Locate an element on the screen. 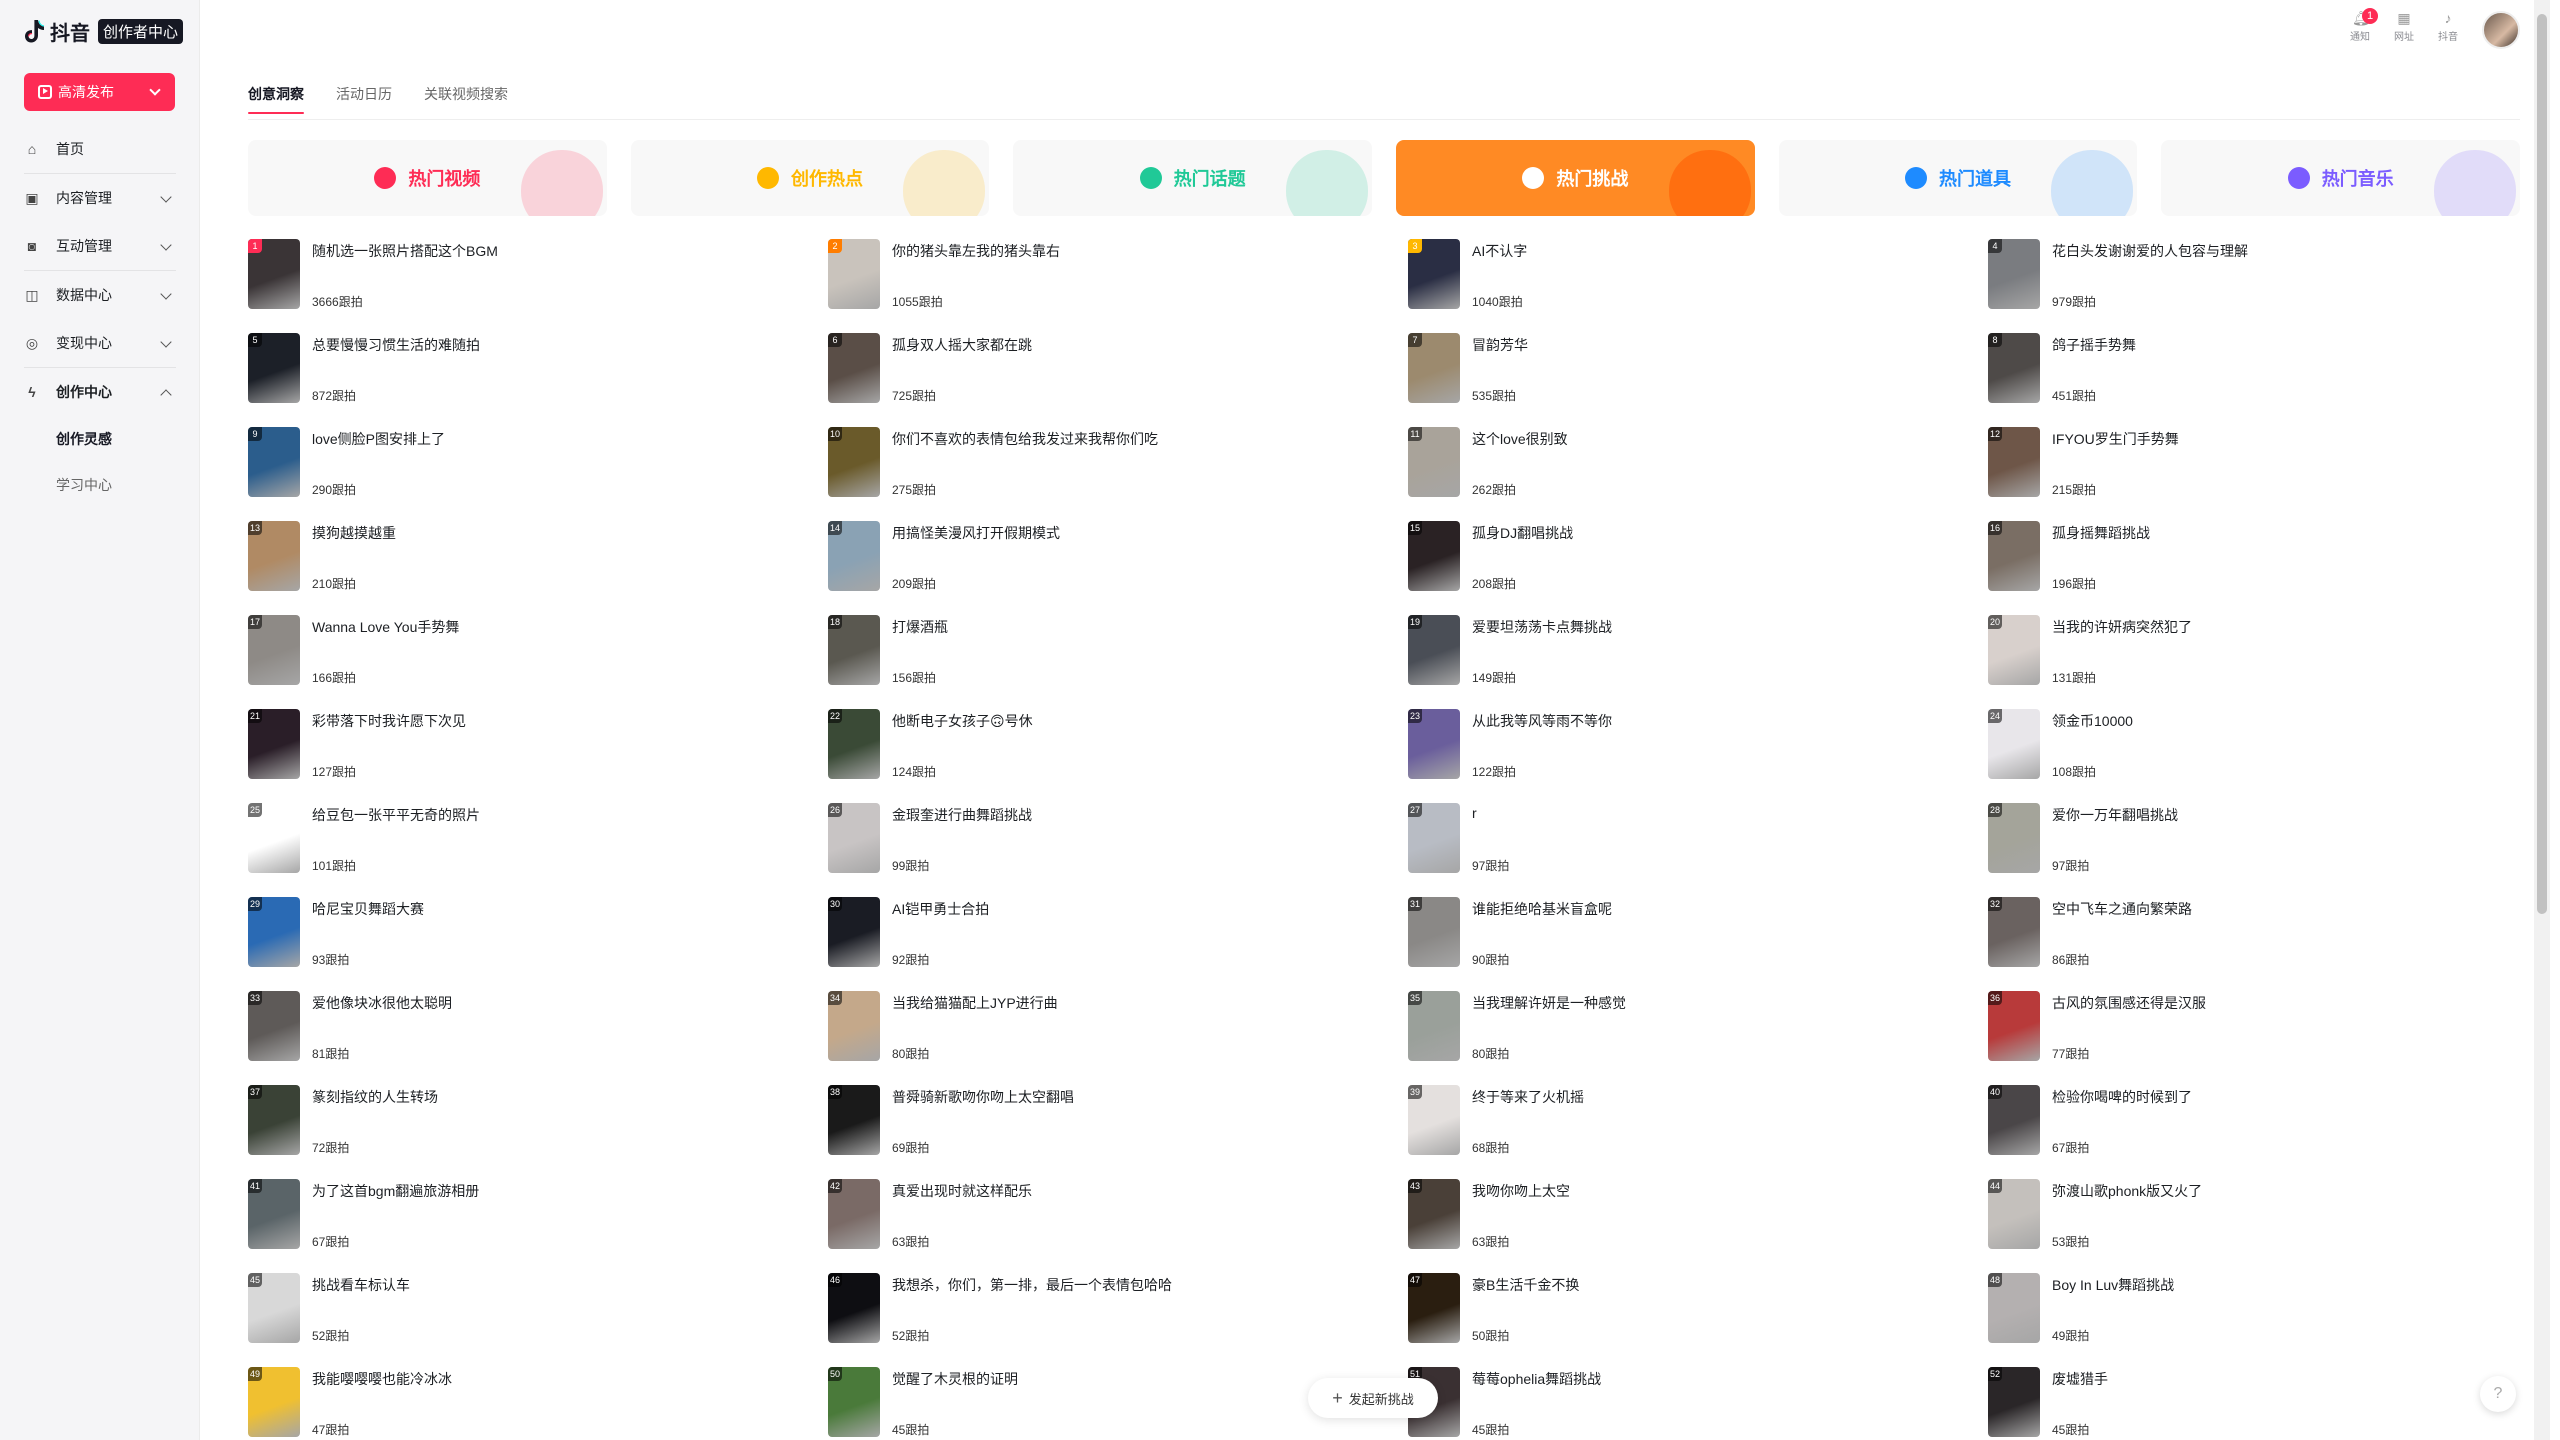 This screenshot has height=1440, width=2560. challenge-thumbnail: 26 is located at coordinates (854, 838).